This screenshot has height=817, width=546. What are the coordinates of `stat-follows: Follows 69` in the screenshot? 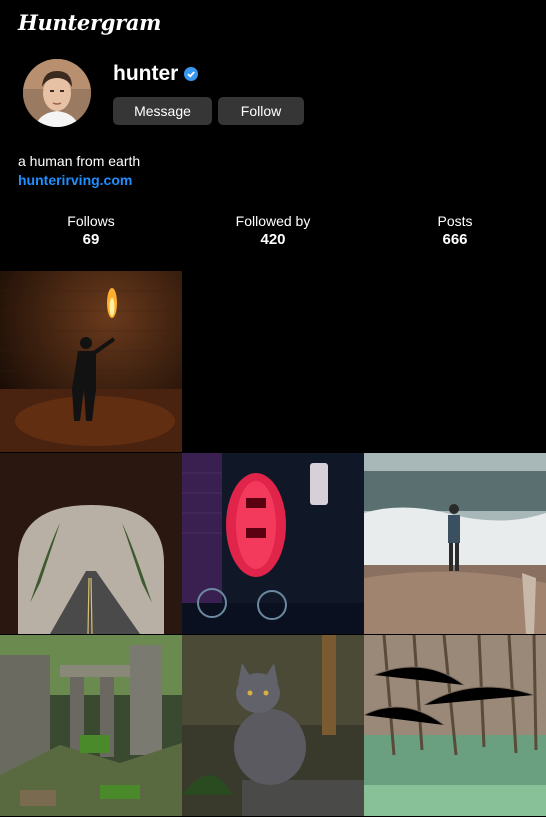 It's located at (91, 230).